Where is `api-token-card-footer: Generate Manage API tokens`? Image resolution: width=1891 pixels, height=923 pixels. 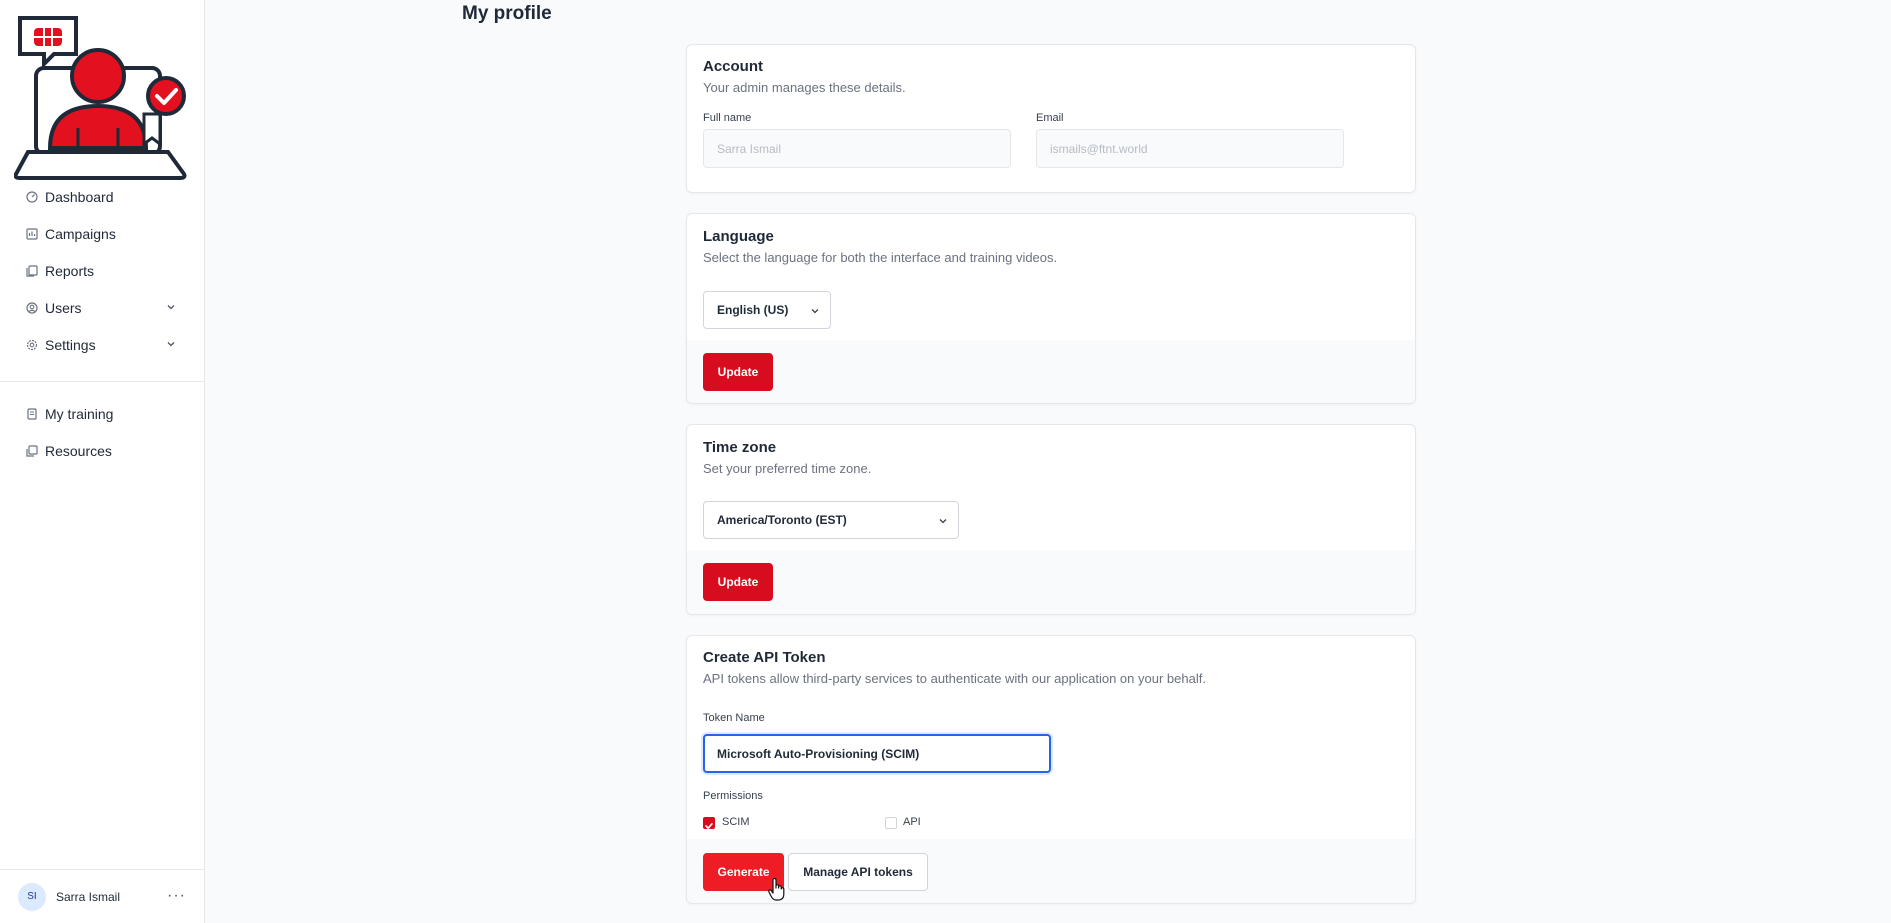
api-token-card-footer: Generate Manage API tokens is located at coordinates (1051, 871).